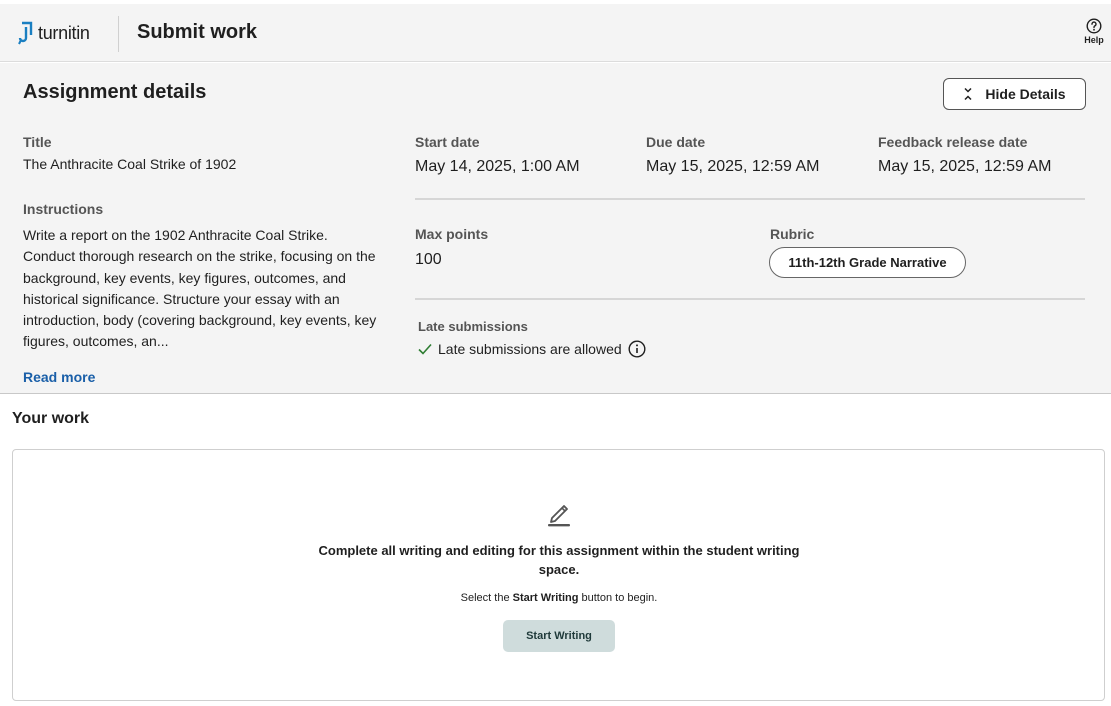 This screenshot has width=1111, height=706. I want to click on read-more-link: Read more, so click(59, 377).